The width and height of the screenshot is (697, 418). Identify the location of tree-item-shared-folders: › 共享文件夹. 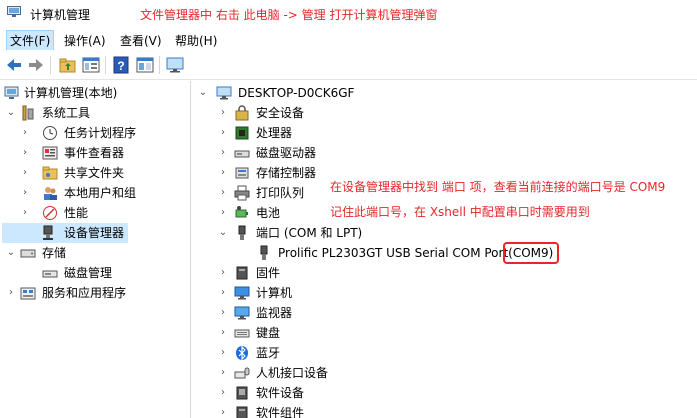
(95, 173).